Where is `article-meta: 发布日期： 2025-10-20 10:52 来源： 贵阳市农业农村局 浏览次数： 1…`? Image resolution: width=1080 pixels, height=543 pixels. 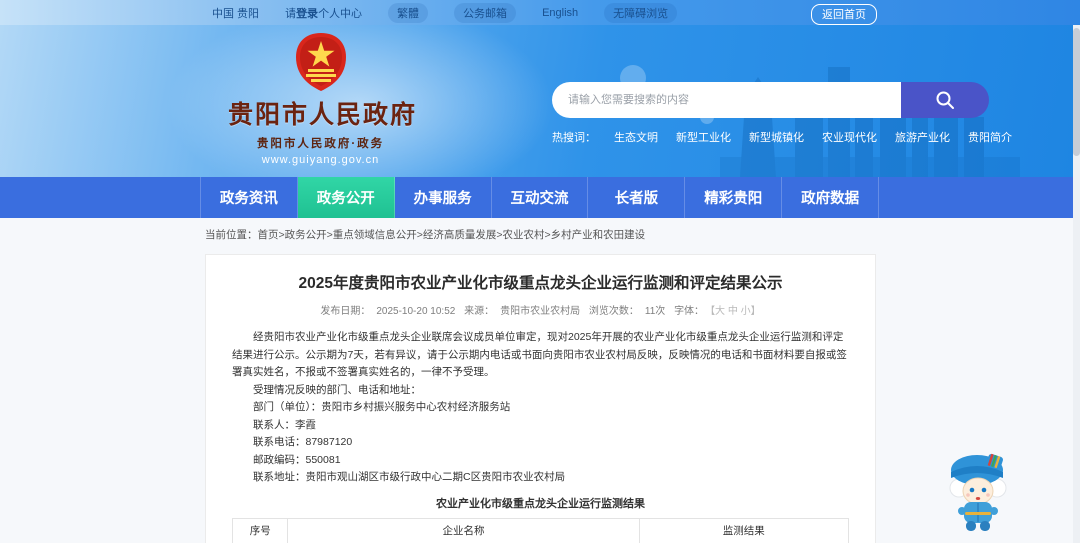
article-meta: 发布日期： 2025-10-20 10:52 来源： 贵阳市农业农村局 浏览次数： 1… is located at coordinates (540, 309).